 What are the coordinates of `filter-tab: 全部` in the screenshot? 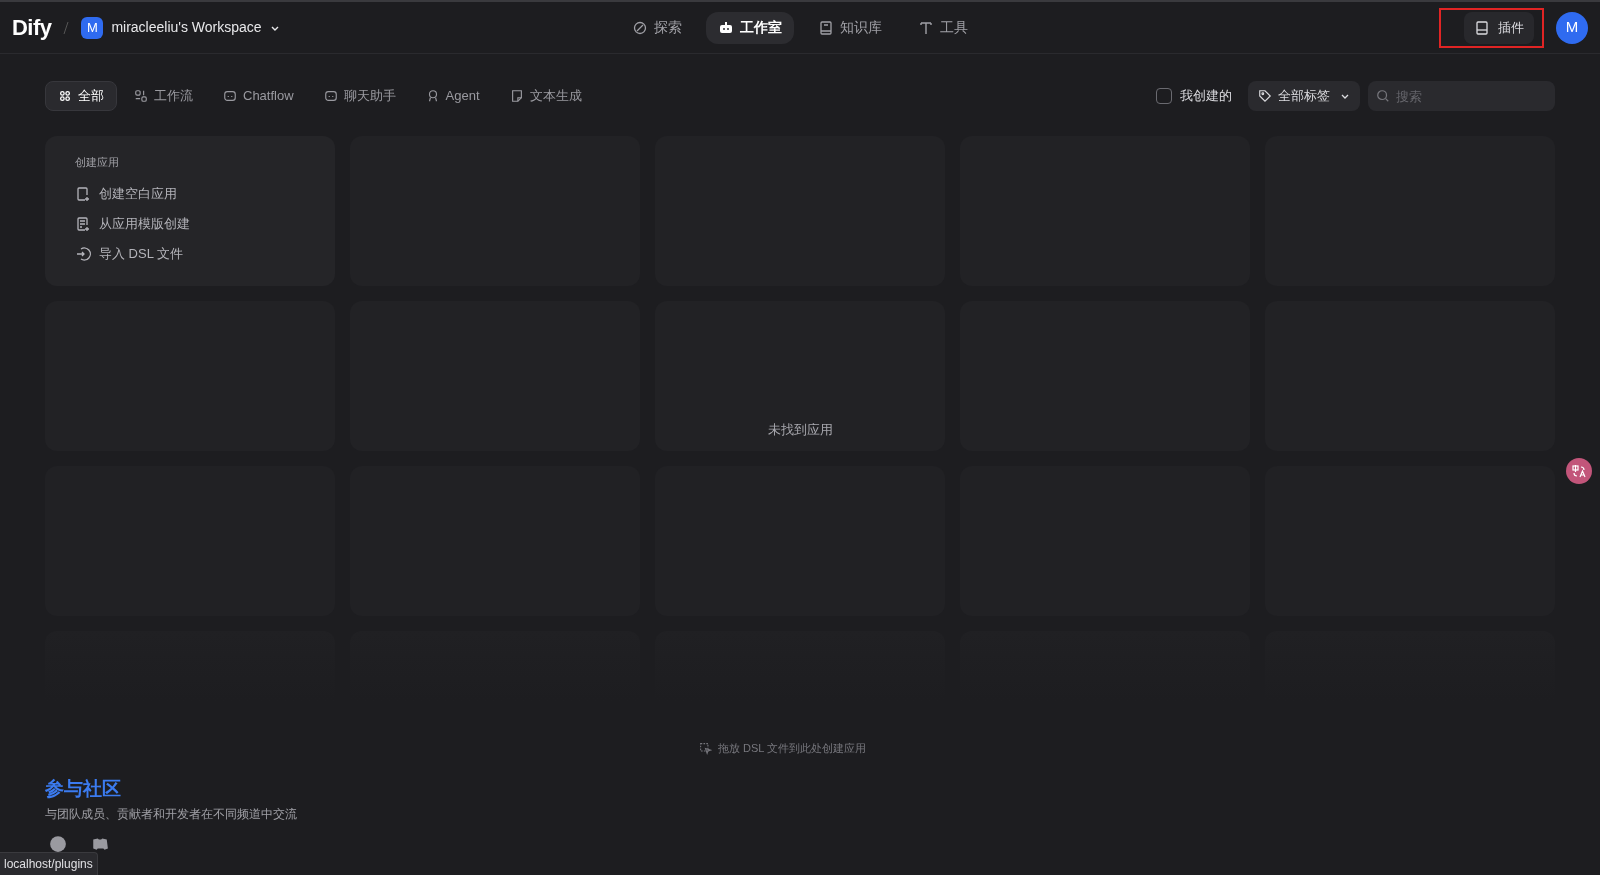 It's located at (81, 96).